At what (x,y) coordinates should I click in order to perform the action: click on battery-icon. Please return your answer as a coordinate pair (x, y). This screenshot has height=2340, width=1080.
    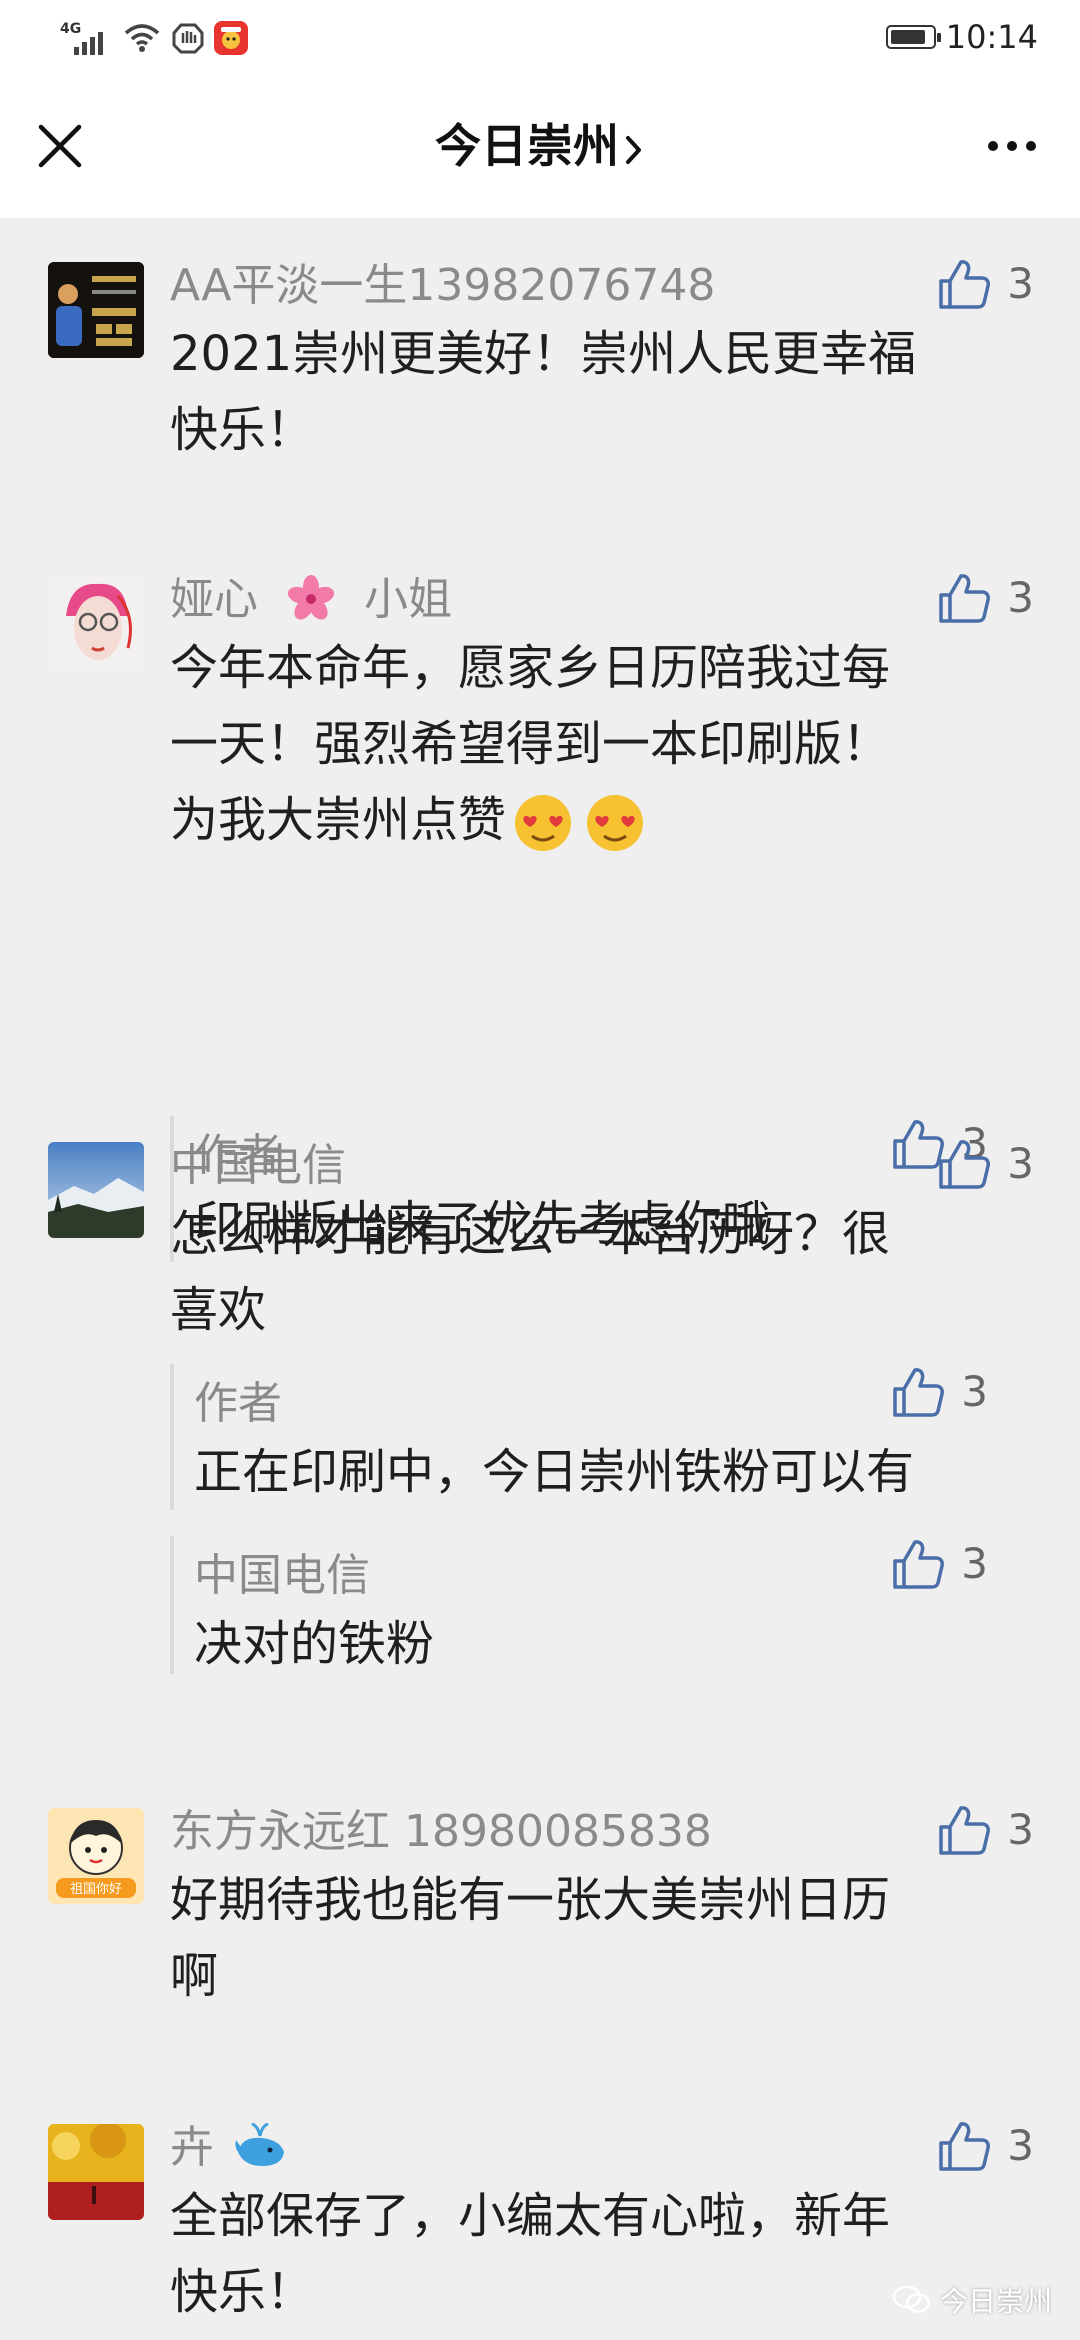
    Looking at the image, I should click on (913, 37).